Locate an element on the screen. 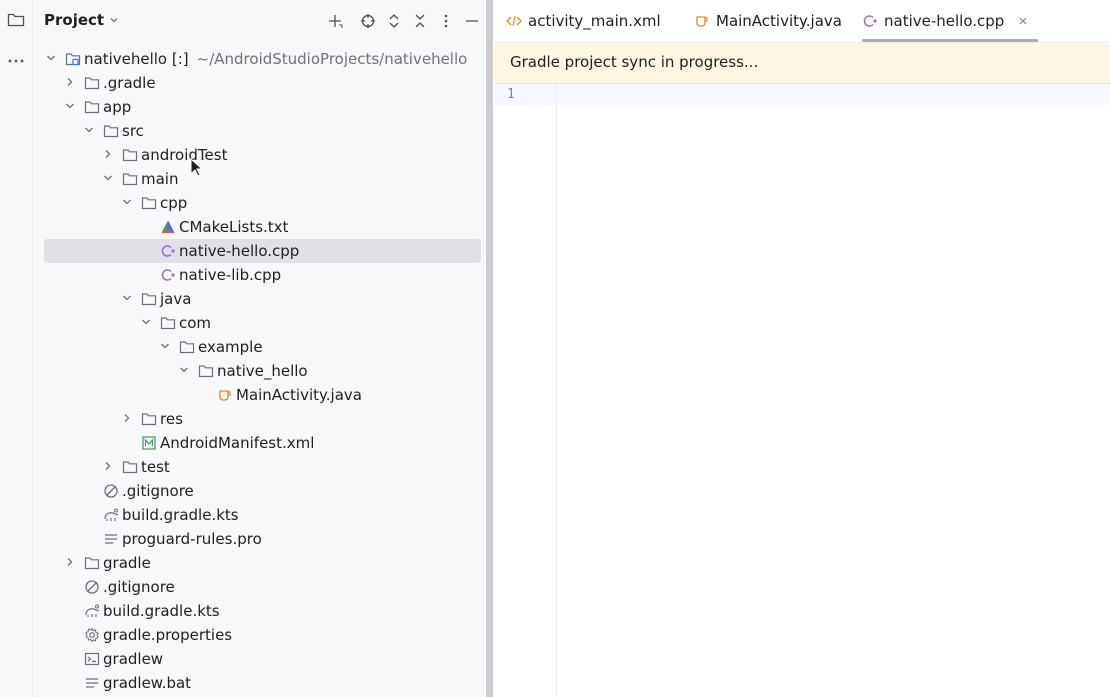 The width and height of the screenshot is (1110, 697). tree-item: cpp is located at coordinates (262, 203).